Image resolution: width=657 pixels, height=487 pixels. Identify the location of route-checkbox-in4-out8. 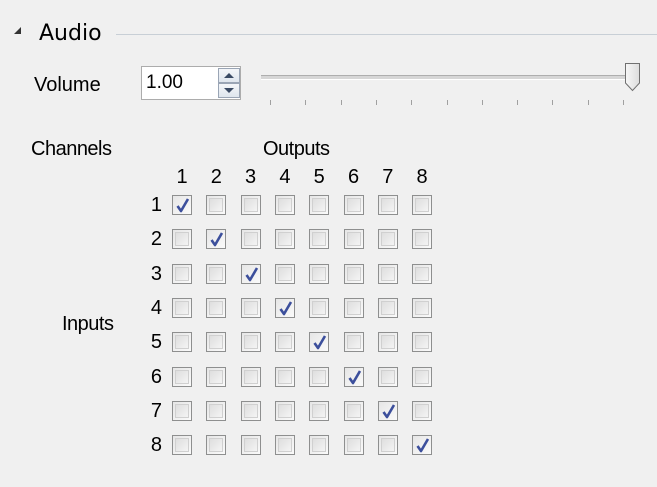
(422, 308).